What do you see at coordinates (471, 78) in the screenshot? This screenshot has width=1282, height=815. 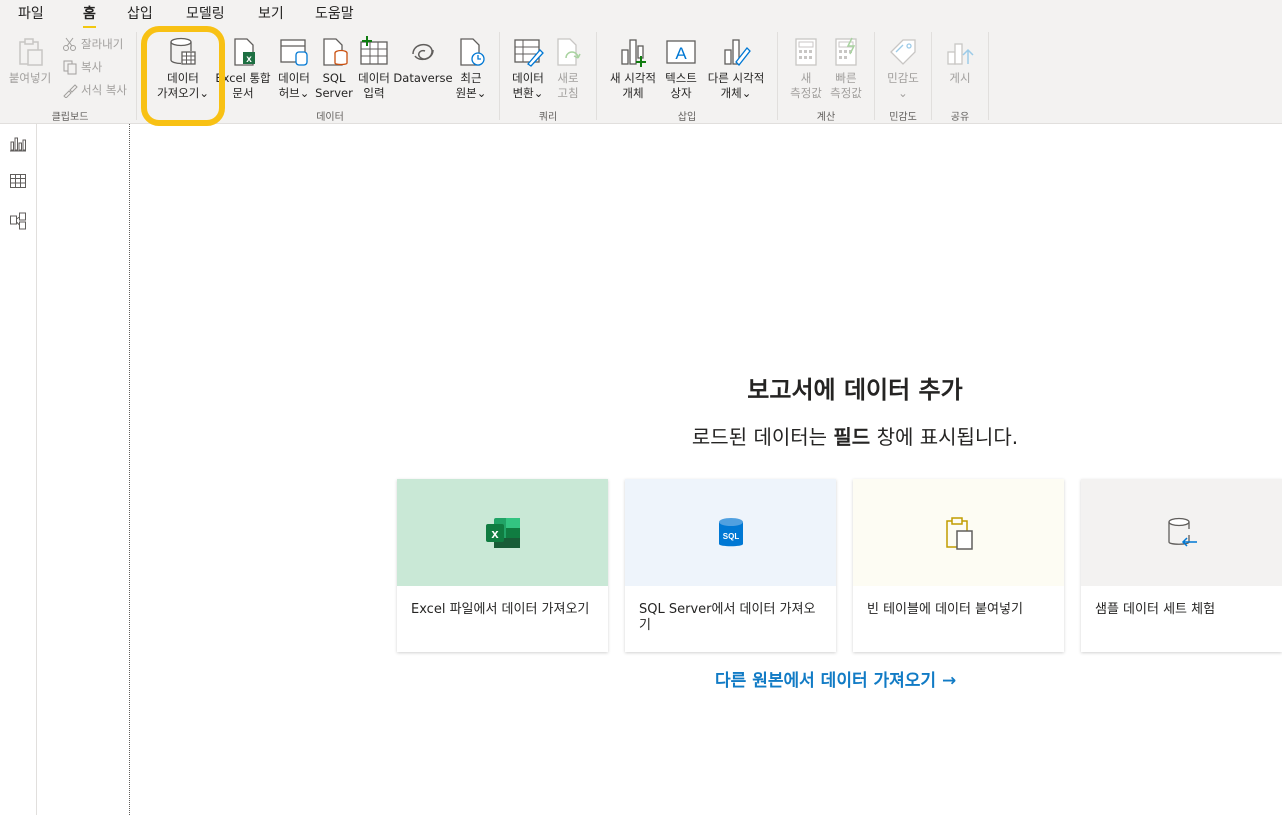 I see `recent-label-1: 최근` at bounding box center [471, 78].